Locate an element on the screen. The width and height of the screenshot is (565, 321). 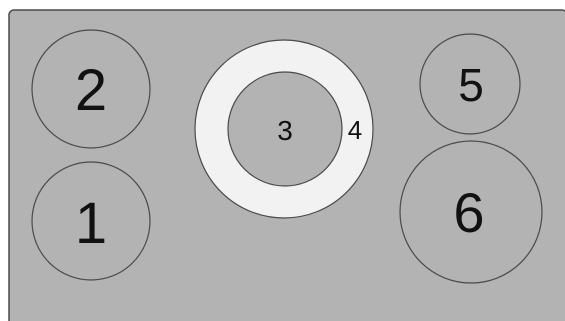
burner-zone-6: 6 is located at coordinates (471, 212).